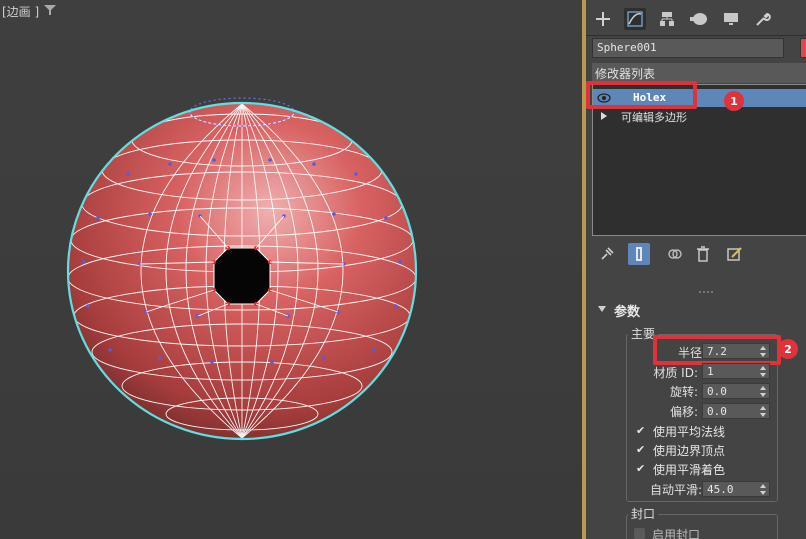 This screenshot has height=539, width=806. I want to click on configure-sets-button, so click(735, 254).